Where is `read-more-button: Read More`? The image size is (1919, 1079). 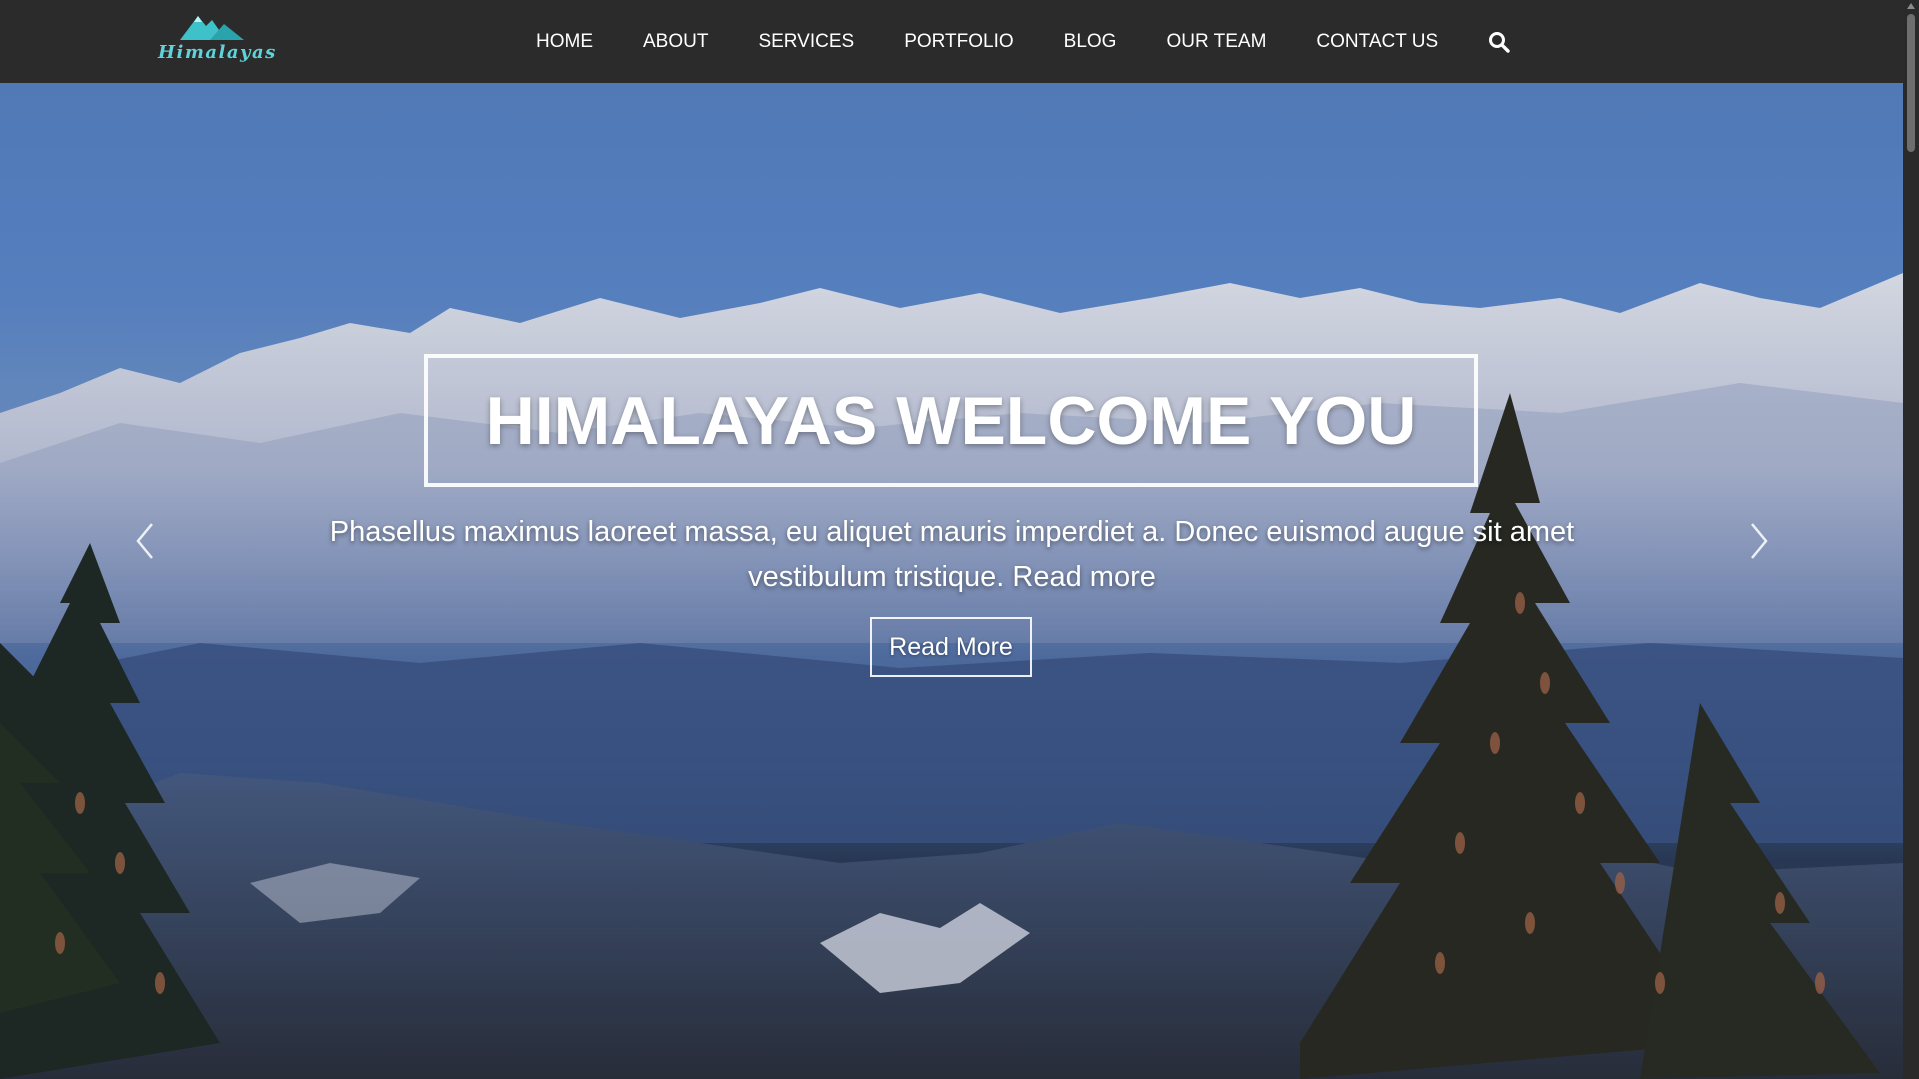
read-more-button: Read More is located at coordinates (951, 647).